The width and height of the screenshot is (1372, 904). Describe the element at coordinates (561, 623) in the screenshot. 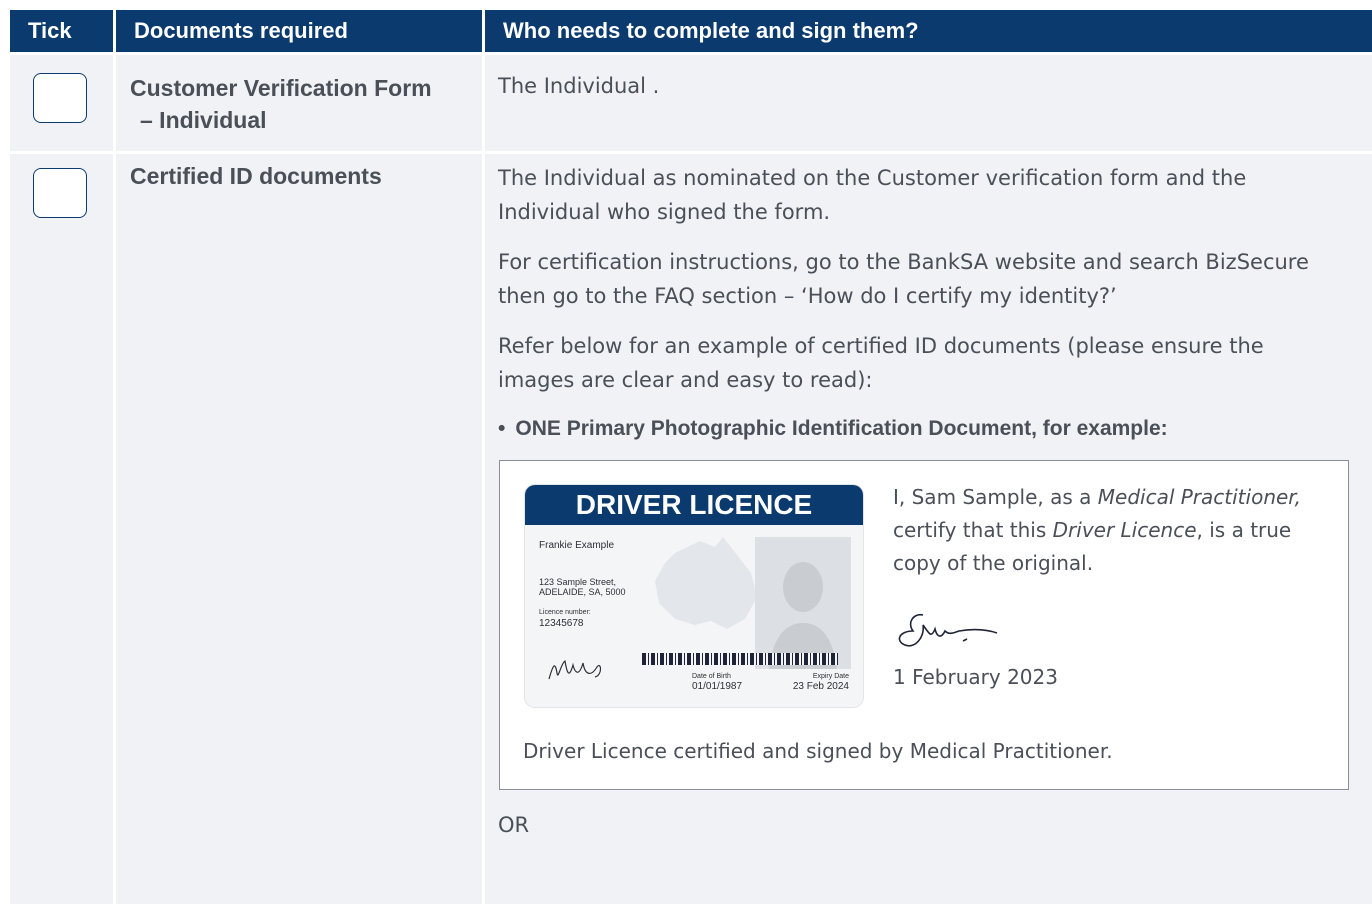

I see `licence-number: 12345678` at that location.